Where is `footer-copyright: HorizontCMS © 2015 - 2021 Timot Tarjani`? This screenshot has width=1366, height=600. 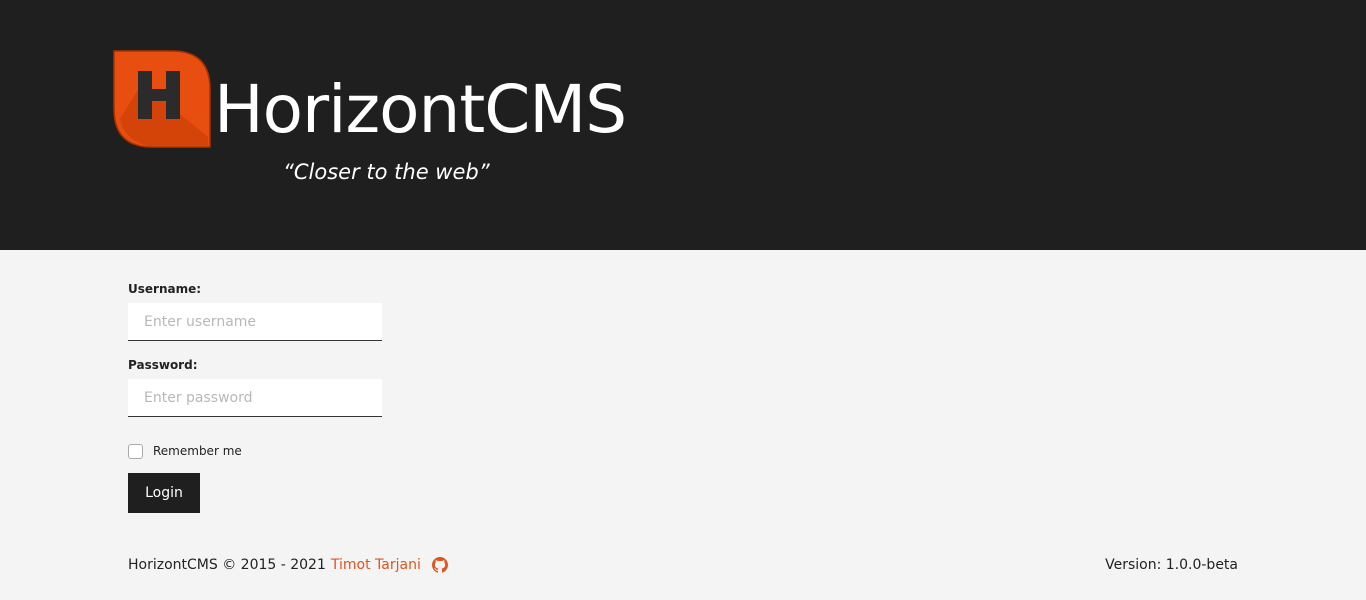
footer-copyright: HorizontCMS © 2015 - 2021 Timot Tarjani is located at coordinates (288, 565).